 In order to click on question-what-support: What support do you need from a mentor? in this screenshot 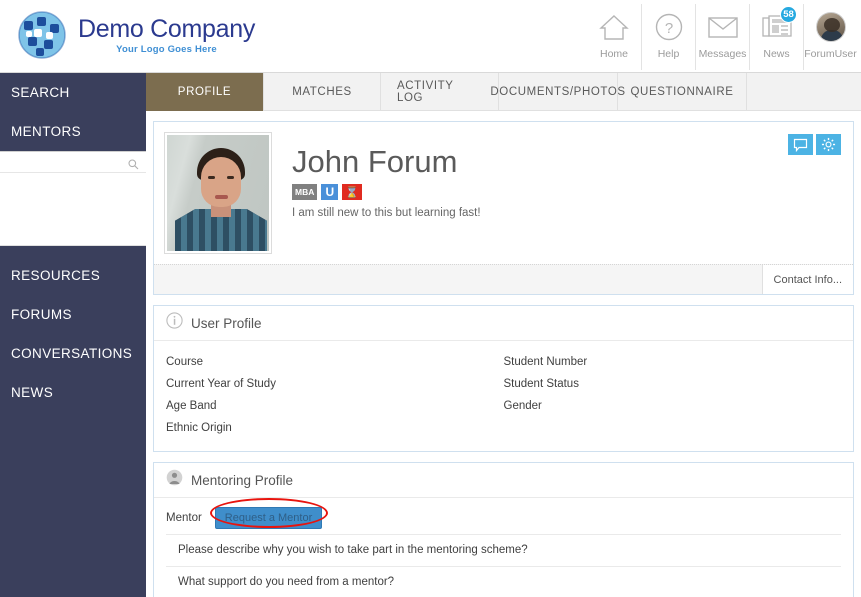, I will do `click(503, 581)`.